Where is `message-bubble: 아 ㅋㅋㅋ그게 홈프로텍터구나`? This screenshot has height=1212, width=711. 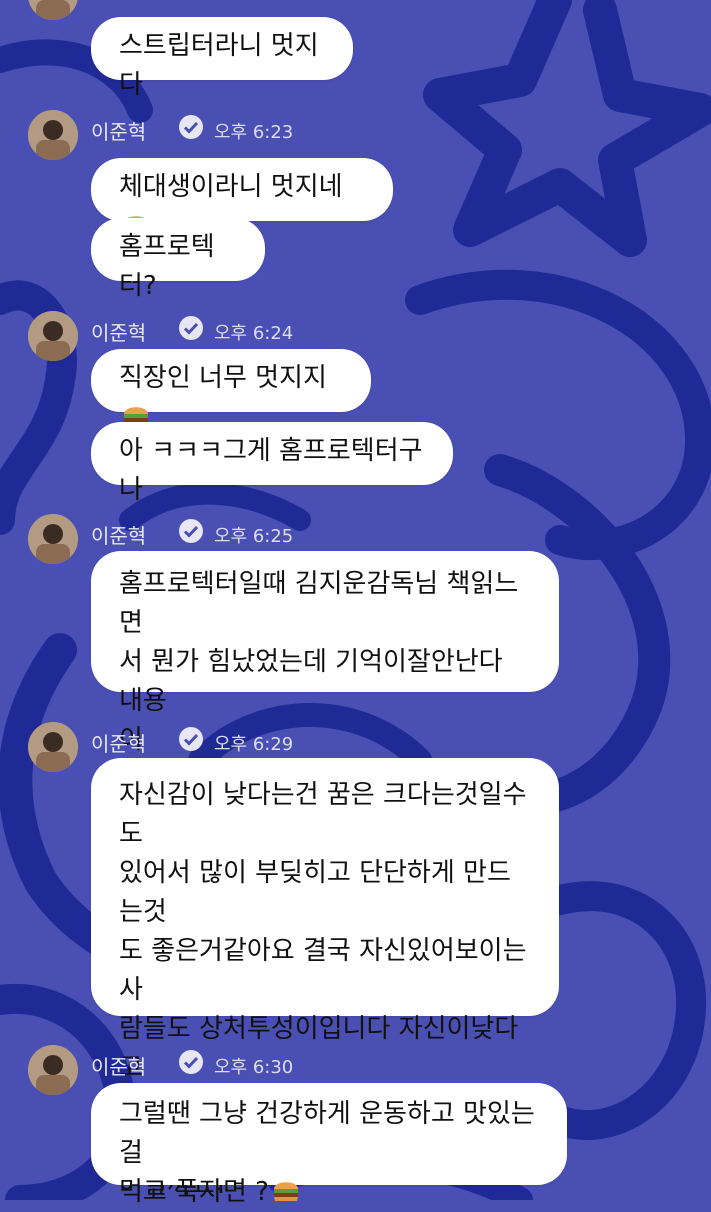 message-bubble: 아 ㅋㅋㅋ그게 홈프로텍터구나 is located at coordinates (272, 463).